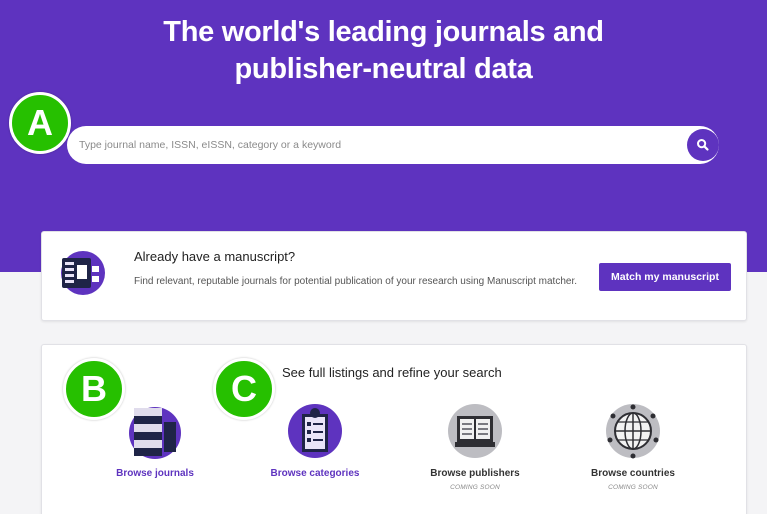  I want to click on hero-title-line-2: publisher-neutral data, so click(383, 69).